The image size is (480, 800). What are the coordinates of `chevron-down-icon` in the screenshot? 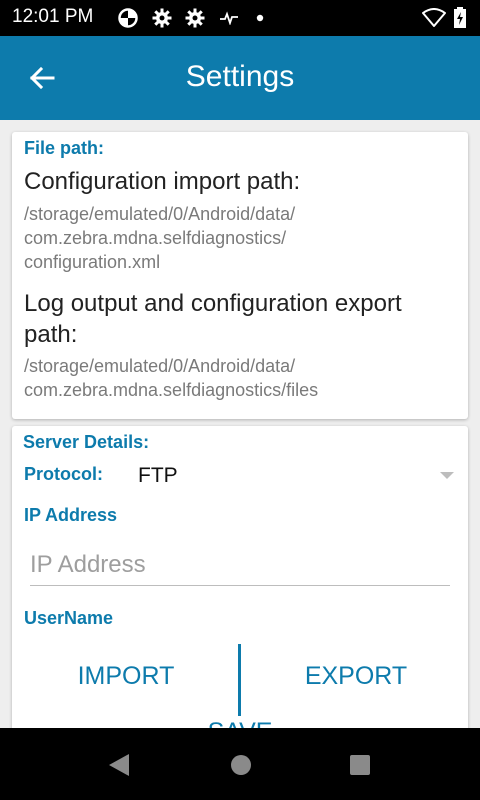 It's located at (447, 475).